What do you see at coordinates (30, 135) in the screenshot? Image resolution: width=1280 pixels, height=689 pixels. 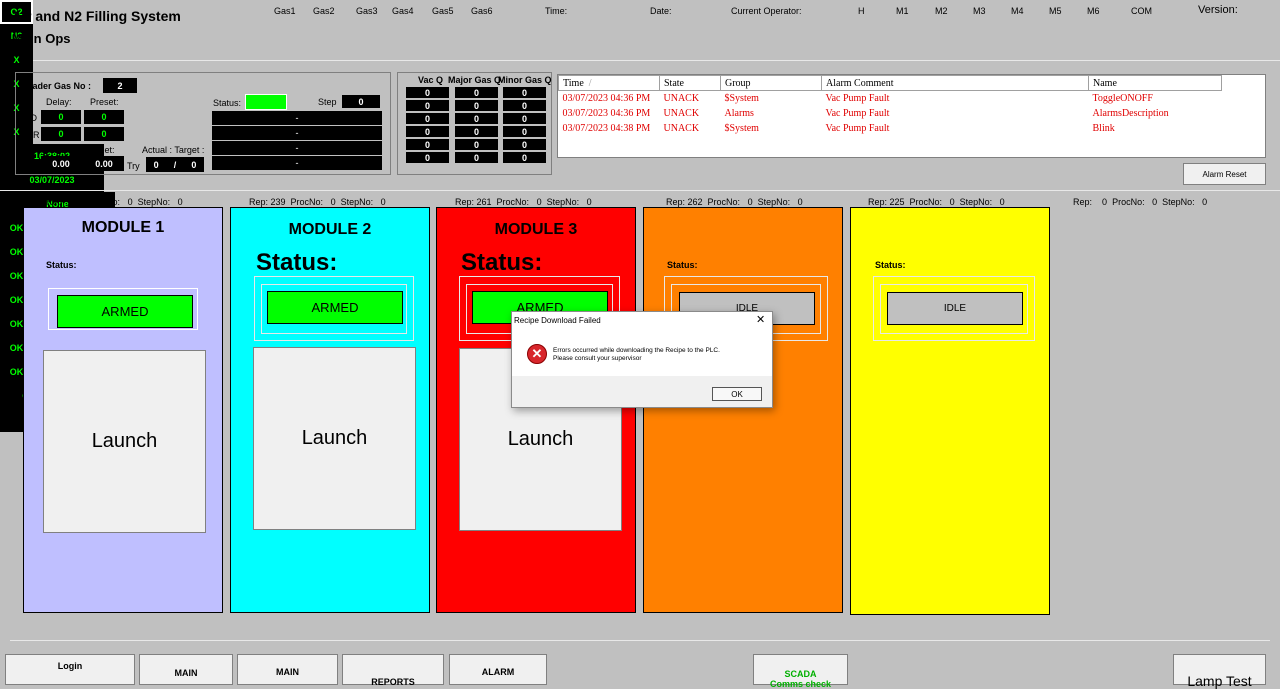 I see `tmr-label: TMR` at bounding box center [30, 135].